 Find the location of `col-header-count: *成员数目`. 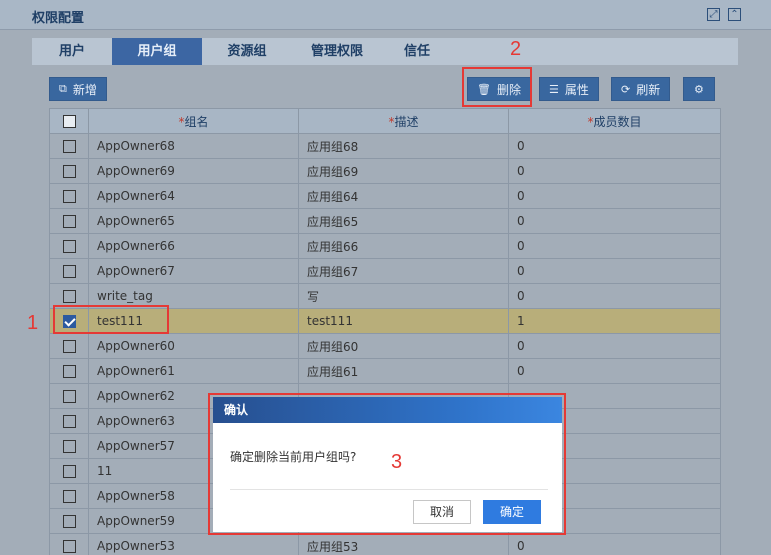

col-header-count: *成员数目 is located at coordinates (614, 121).